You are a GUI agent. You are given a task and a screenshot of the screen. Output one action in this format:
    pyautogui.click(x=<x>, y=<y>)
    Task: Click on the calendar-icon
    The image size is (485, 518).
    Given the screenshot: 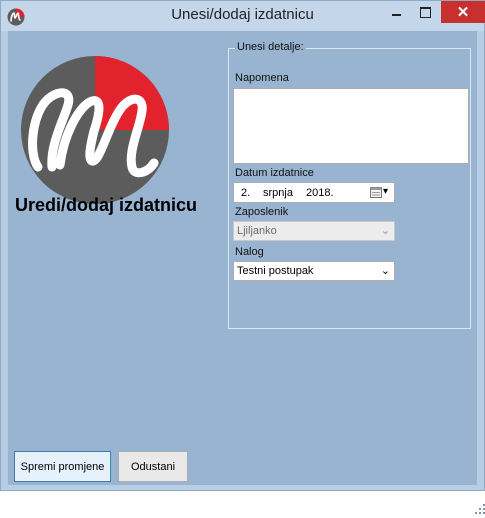 What is the action you would take?
    pyautogui.click(x=376, y=192)
    